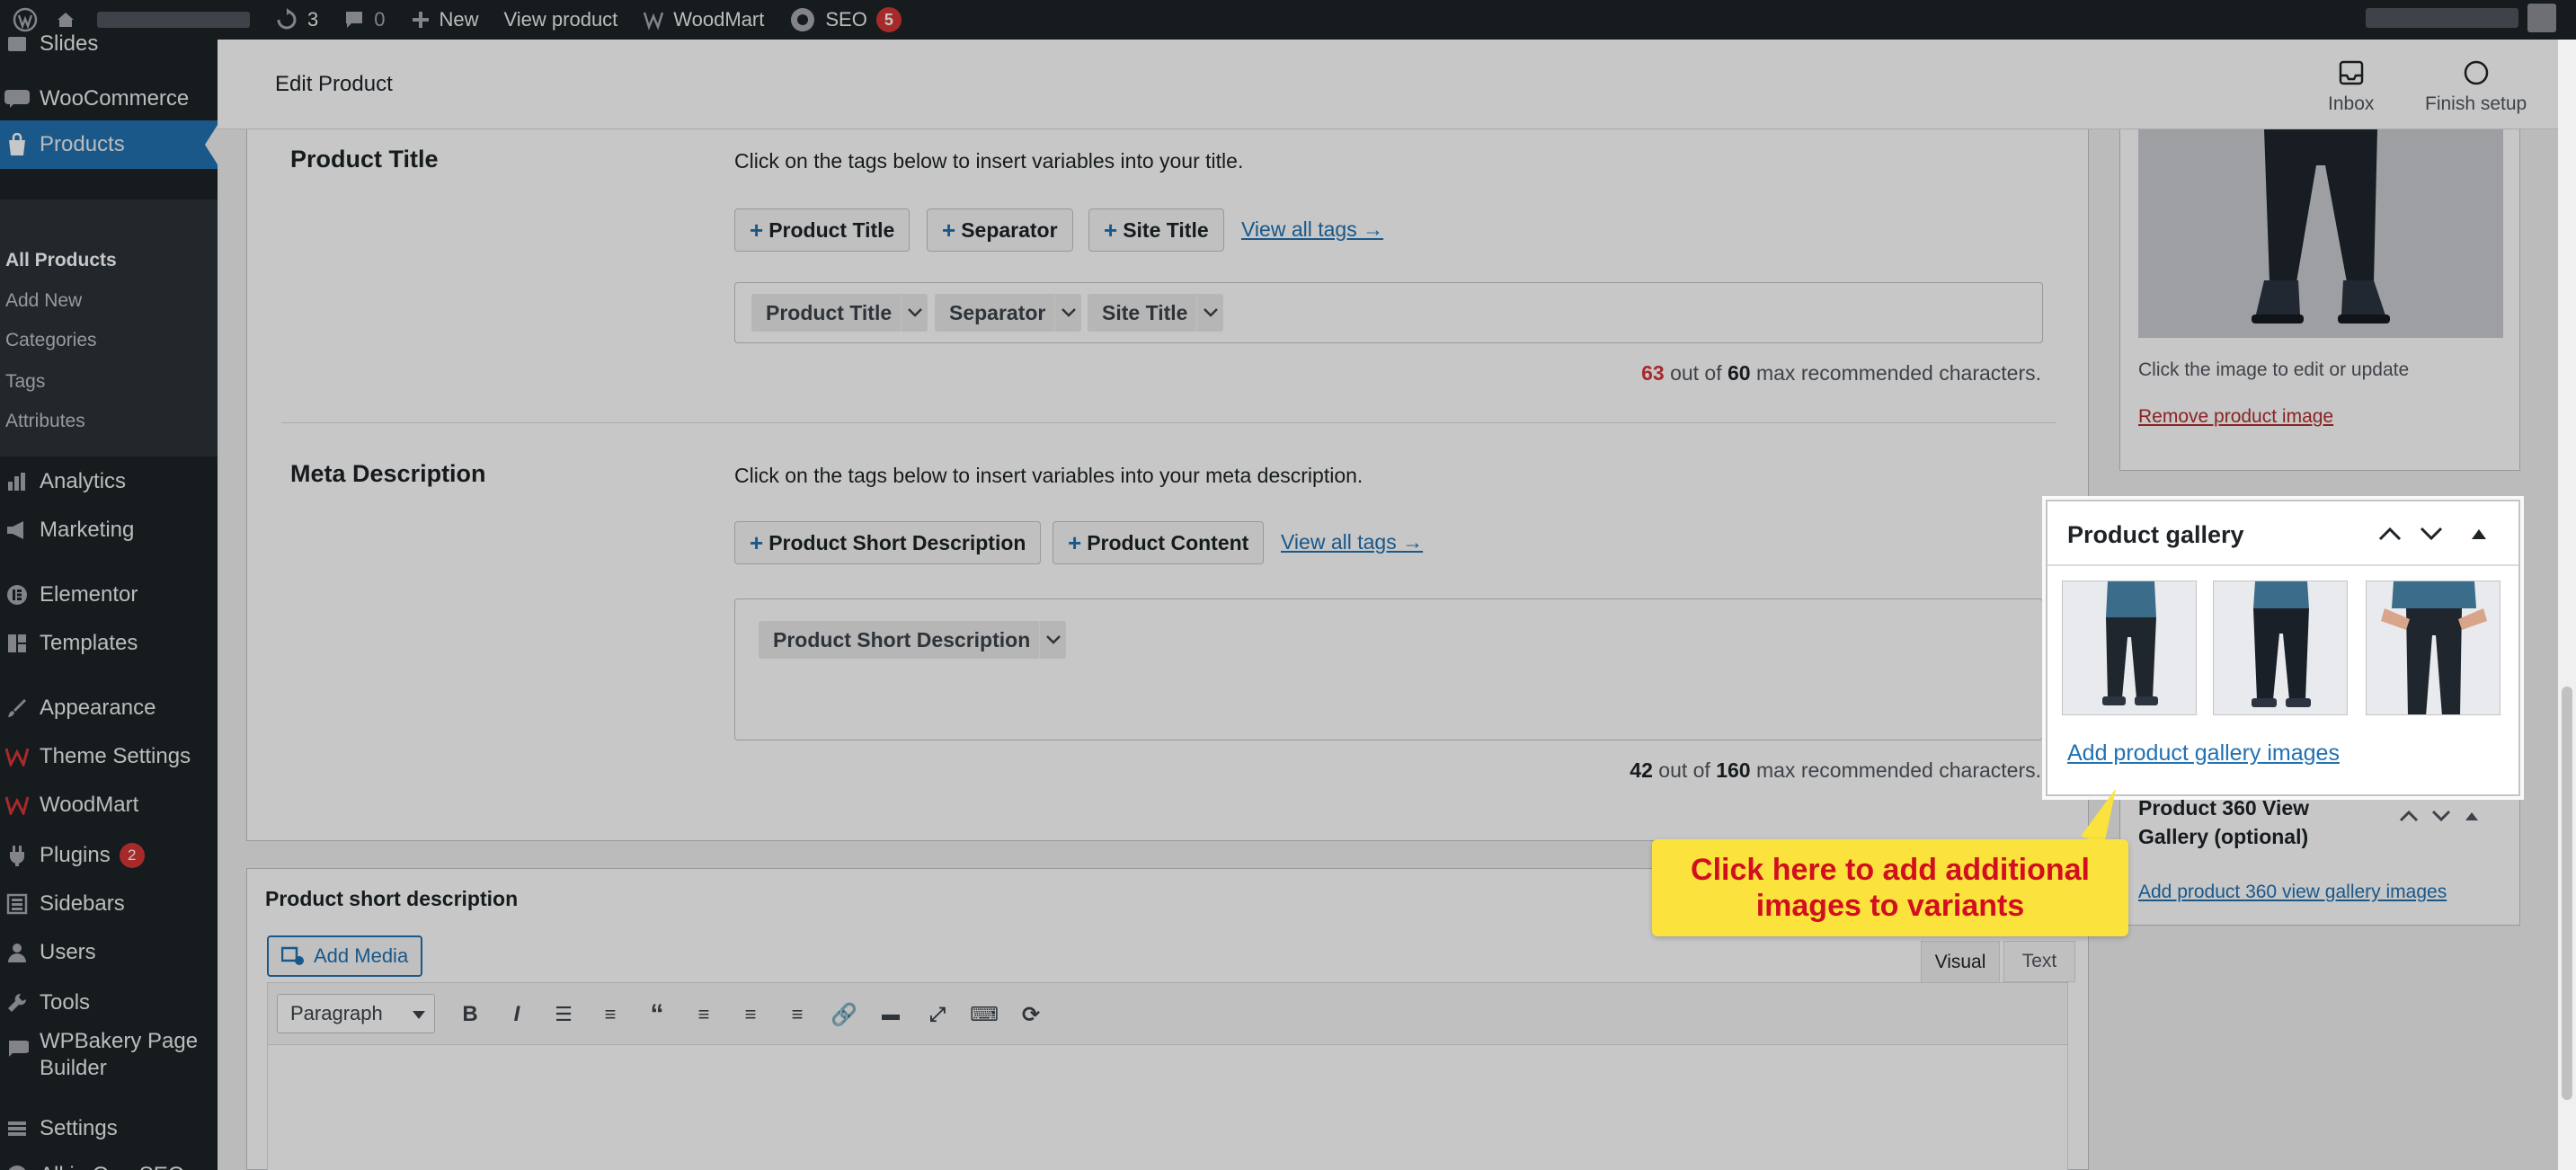 This screenshot has width=2576, height=1170. Describe the element at coordinates (2320, 233) in the screenshot. I see `product-image` at that location.